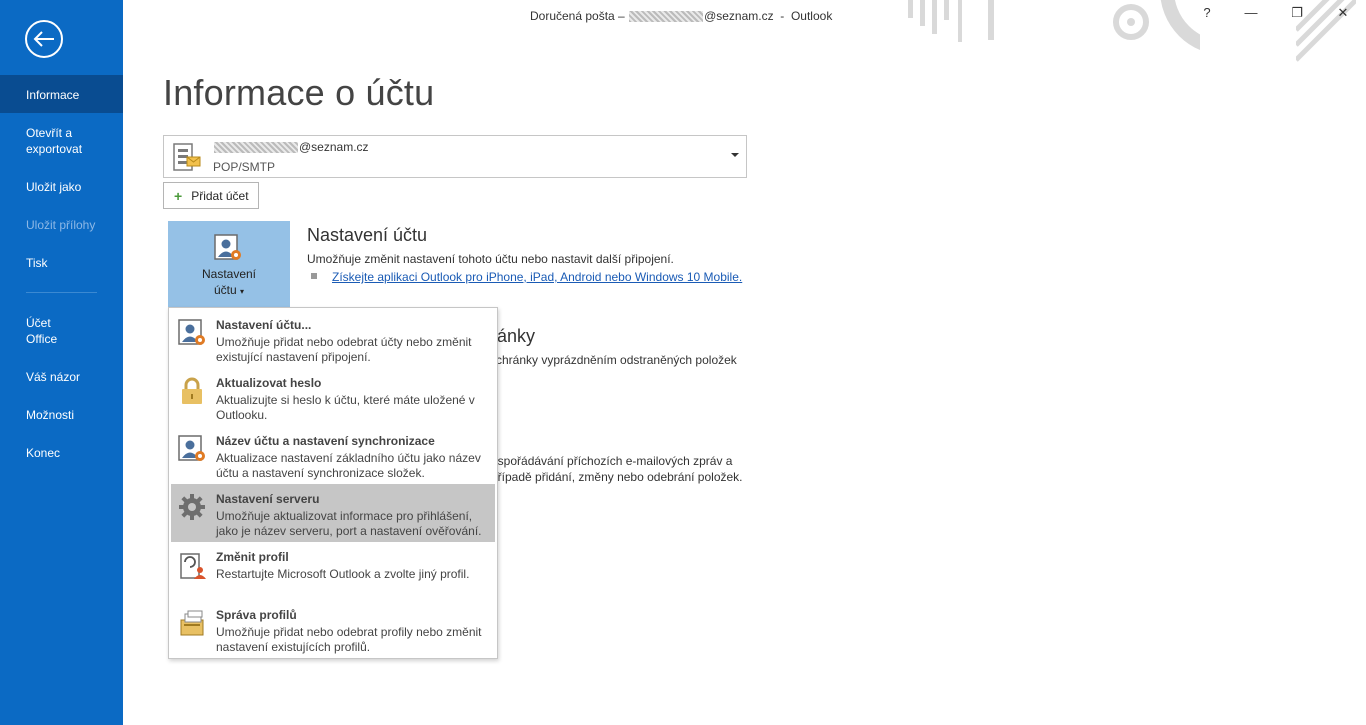 This screenshot has width=1366, height=725. What do you see at coordinates (252, 557) in the screenshot?
I see `menu-item-title: Změnit profil` at bounding box center [252, 557].